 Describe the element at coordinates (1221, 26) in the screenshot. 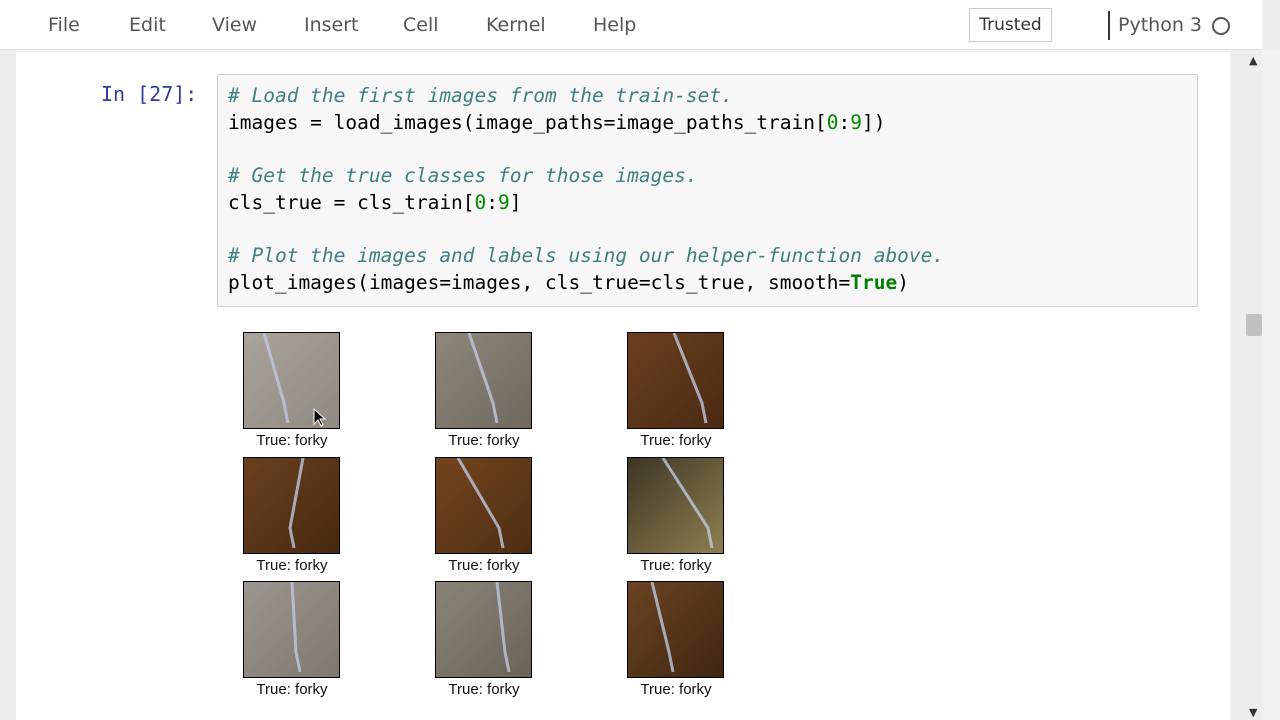

I see `kernel-idle-icon` at that location.